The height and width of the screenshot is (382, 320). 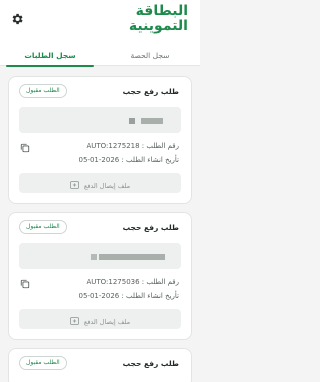 What do you see at coordinates (100, 365) in the screenshot?
I see `request-card: طلب رفع حجب الطلب مقبول` at bounding box center [100, 365].